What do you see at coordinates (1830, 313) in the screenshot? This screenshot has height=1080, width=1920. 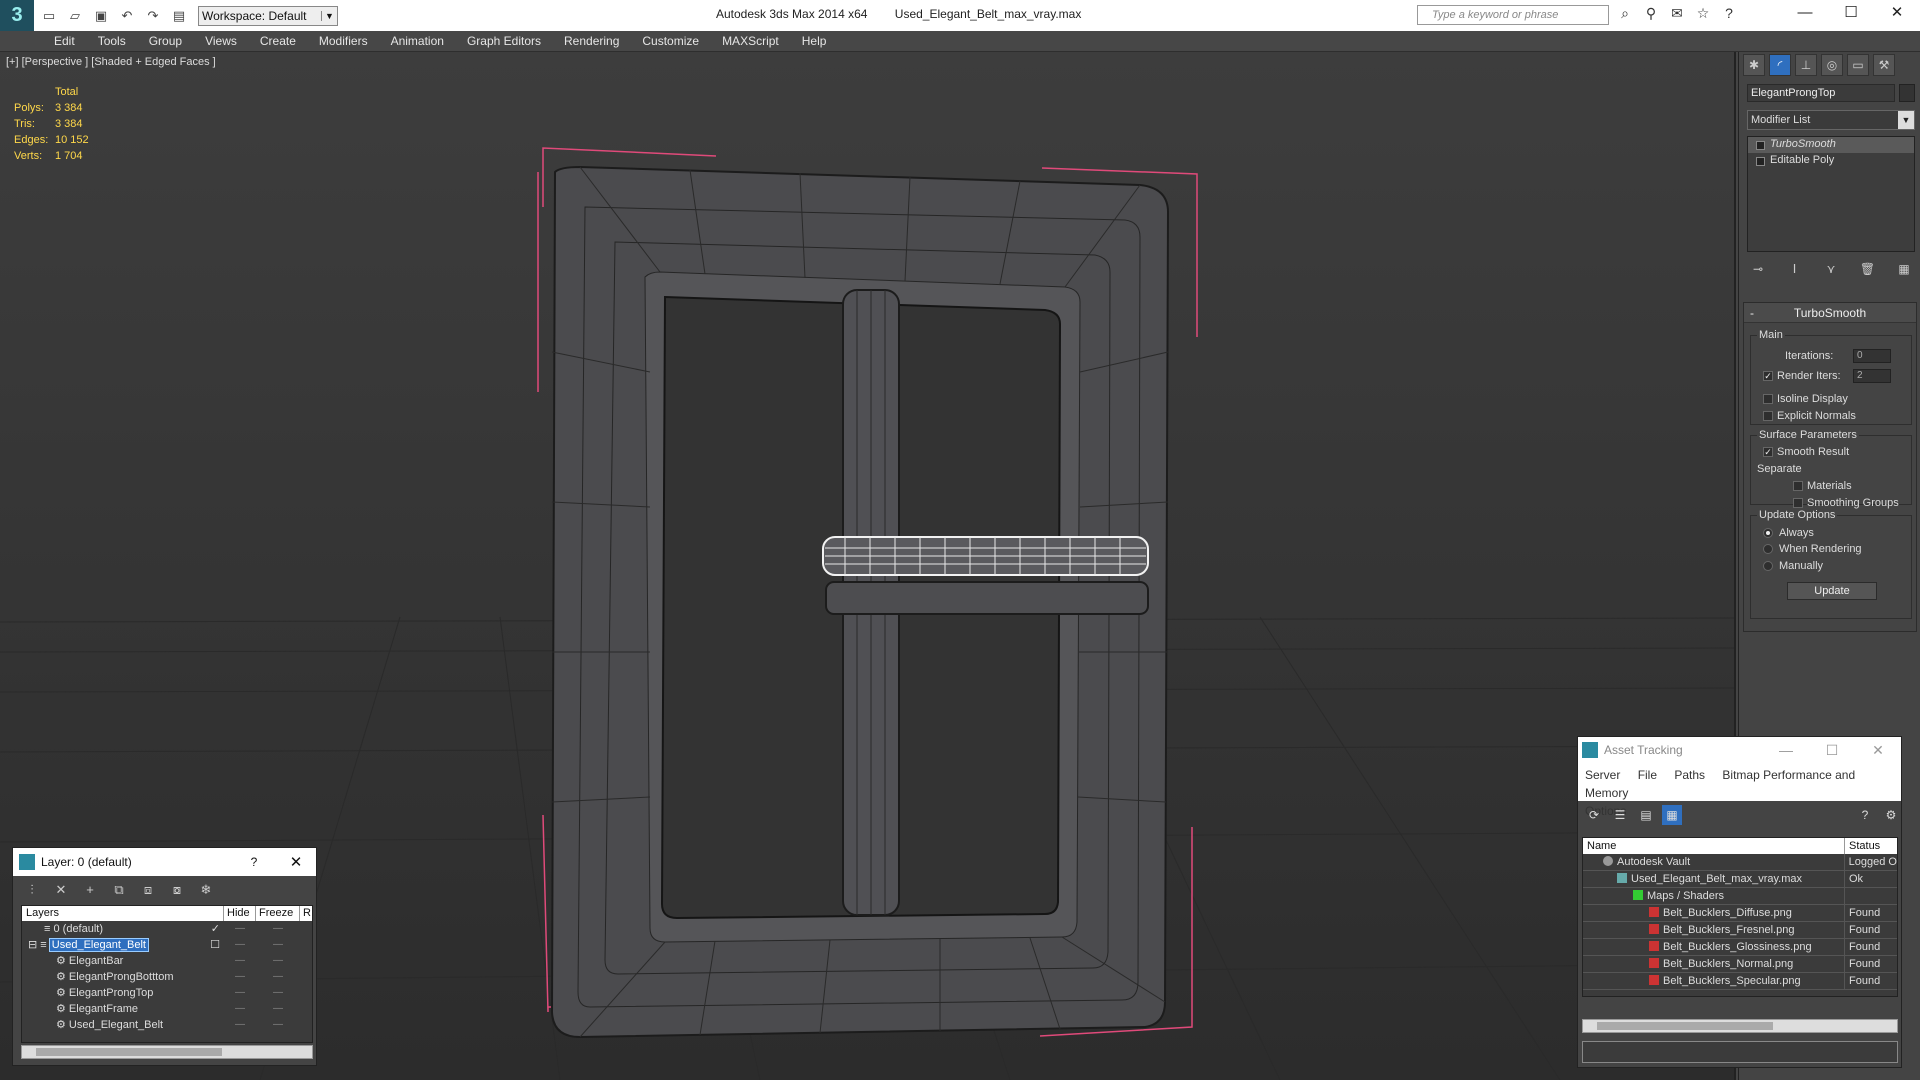 I see `rollout-header: - TurboSmooth` at bounding box center [1830, 313].